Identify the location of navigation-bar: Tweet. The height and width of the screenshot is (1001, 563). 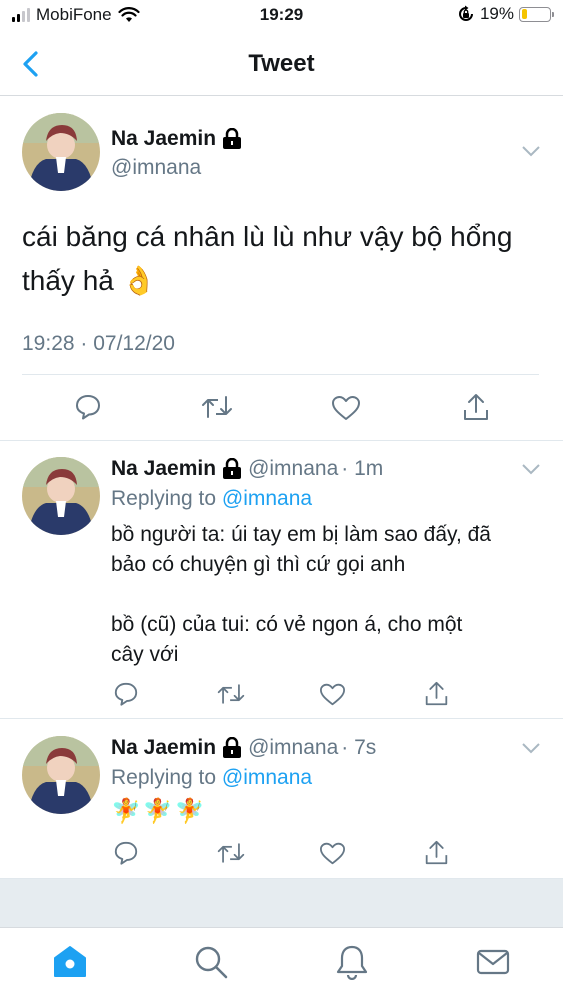
(281, 63).